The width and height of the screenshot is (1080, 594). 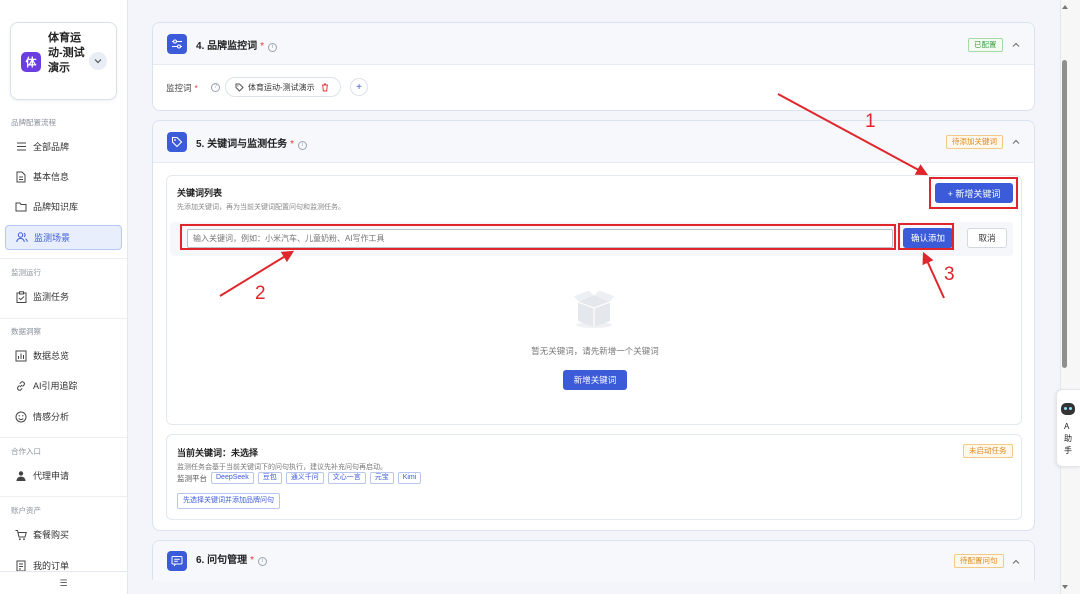 What do you see at coordinates (1068, 450) in the screenshot?
I see `assistant-label-line: 手` at bounding box center [1068, 450].